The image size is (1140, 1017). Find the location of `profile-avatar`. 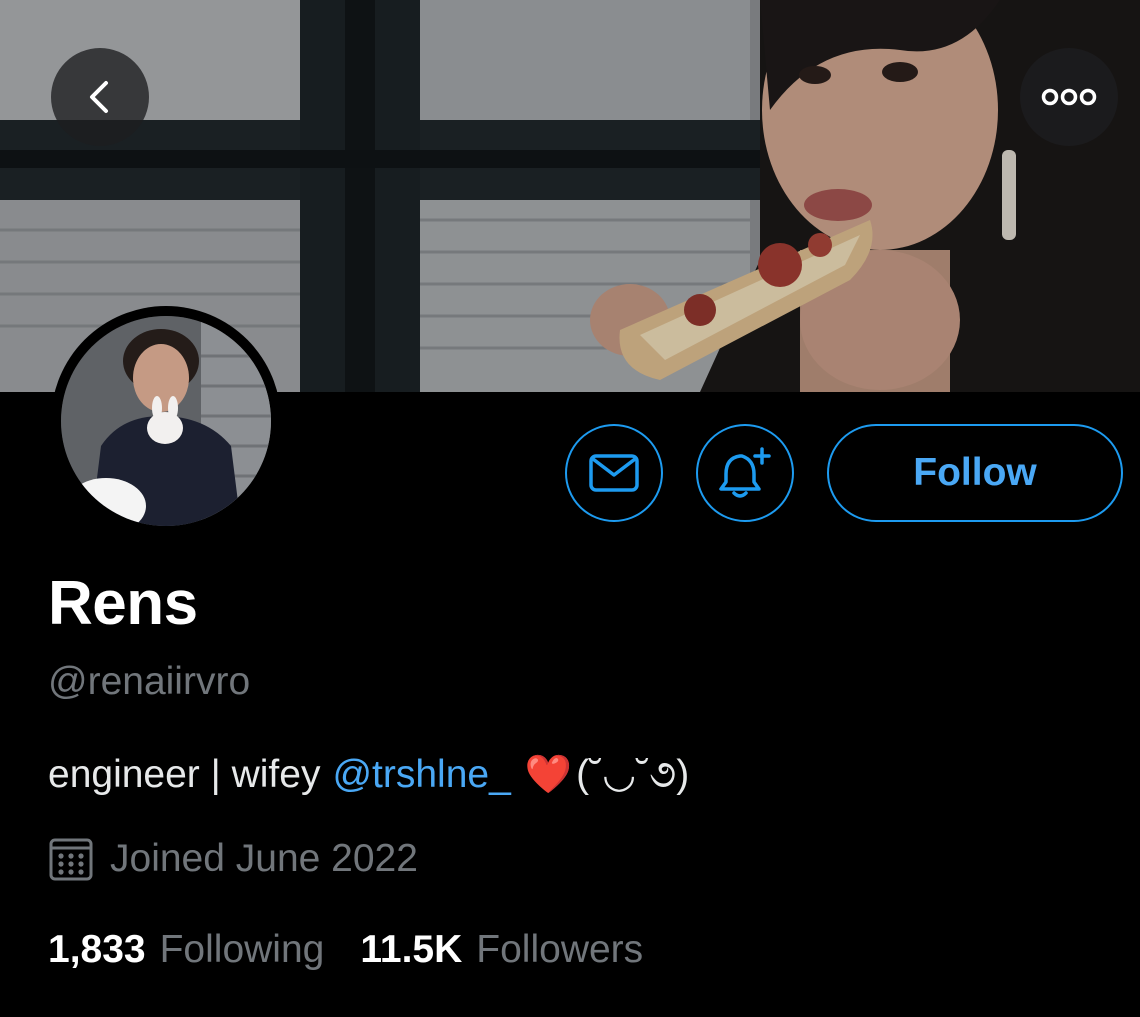

profile-avatar is located at coordinates (166, 421).